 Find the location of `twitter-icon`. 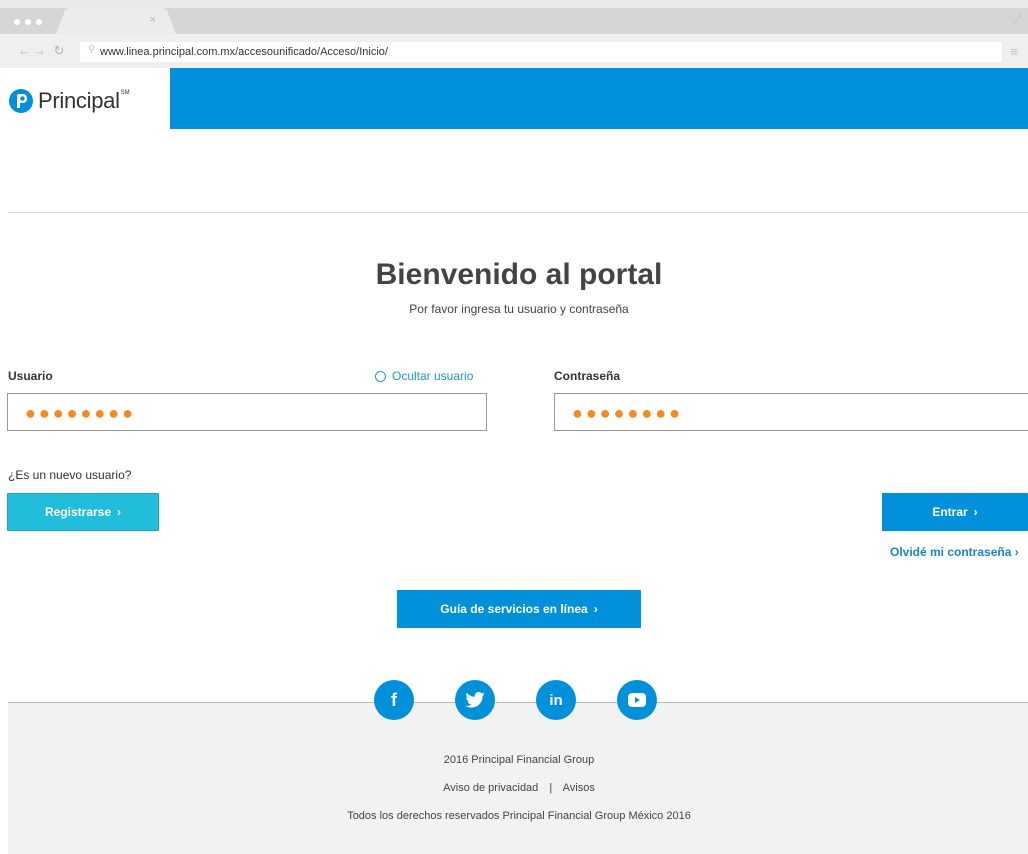

twitter-icon is located at coordinates (475, 700).